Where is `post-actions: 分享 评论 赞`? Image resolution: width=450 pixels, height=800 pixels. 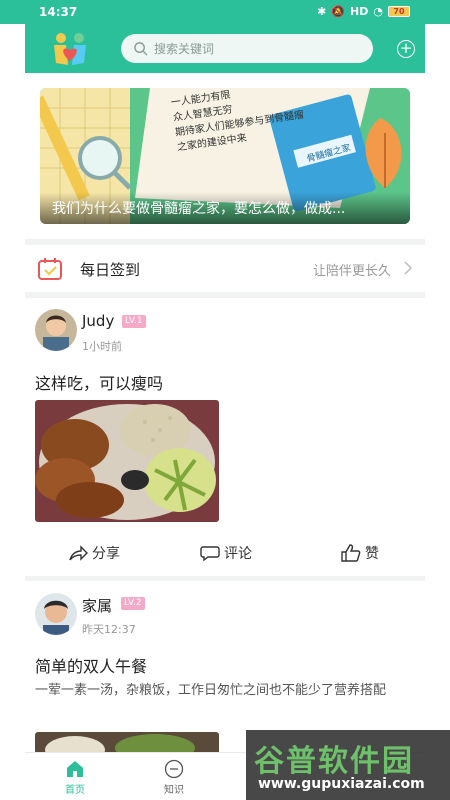 post-actions: 分享 评论 赞 is located at coordinates (225, 556).